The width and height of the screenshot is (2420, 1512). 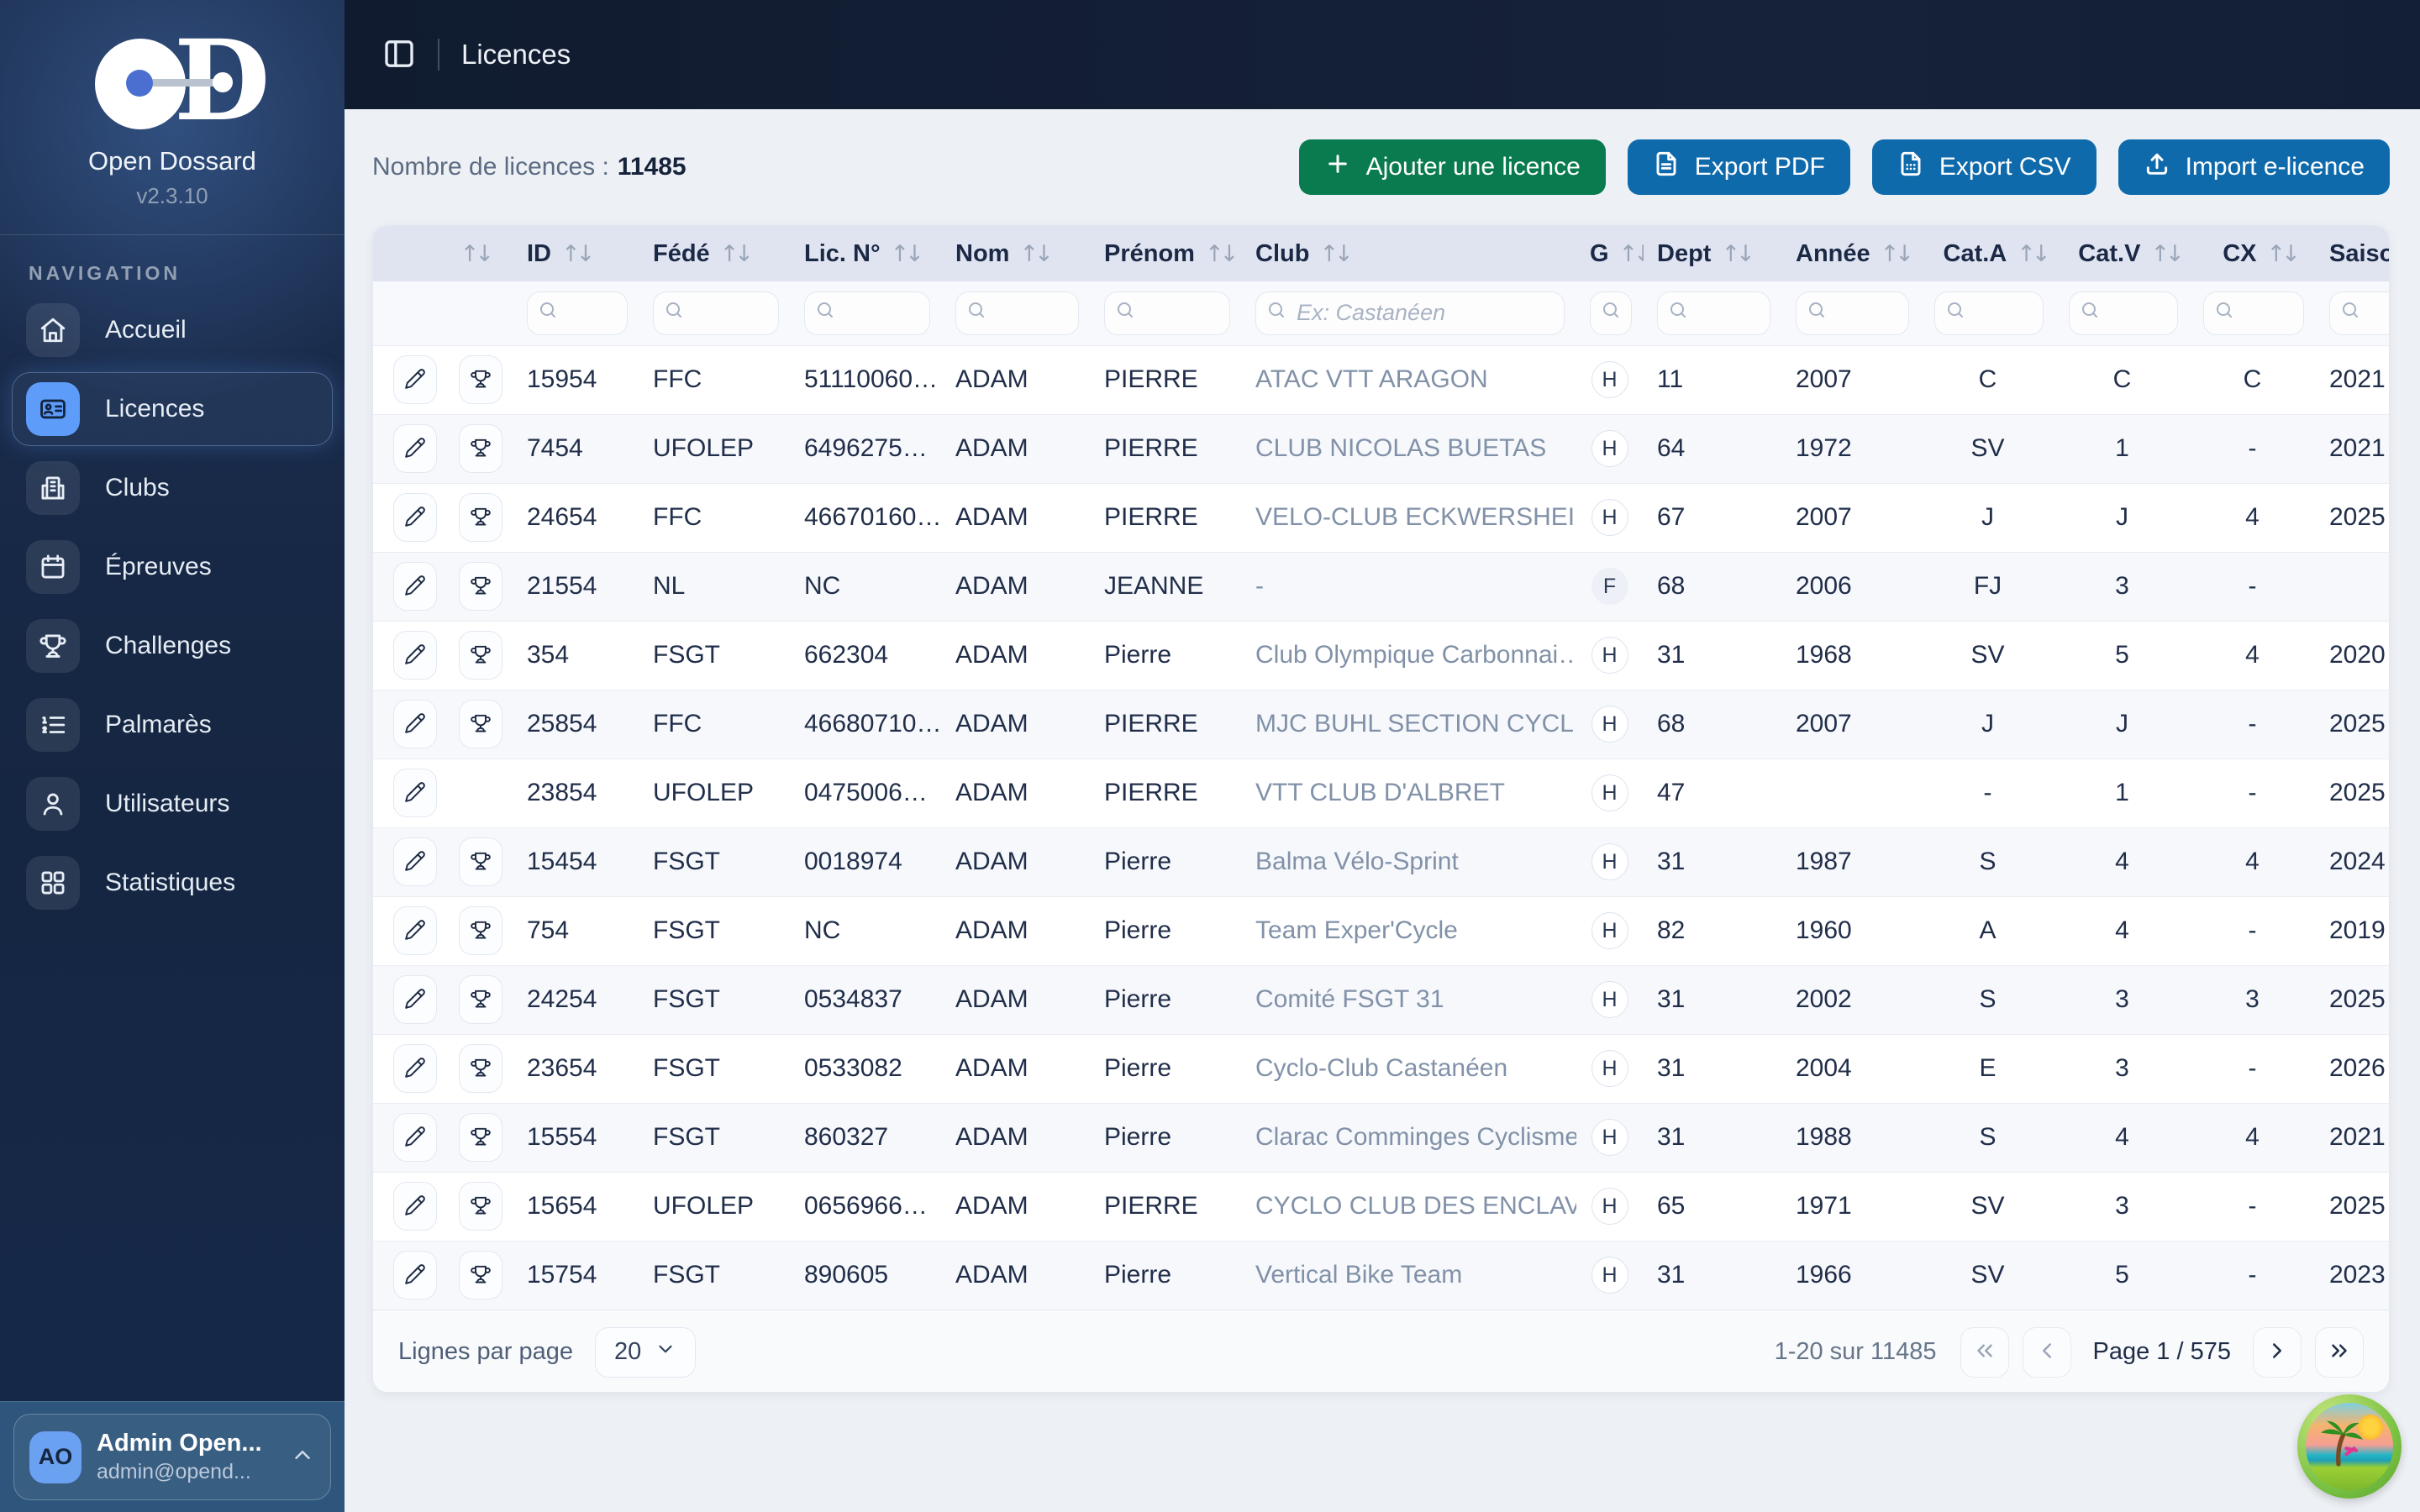 I want to click on filter-cell-dept, so click(x=1713, y=313).